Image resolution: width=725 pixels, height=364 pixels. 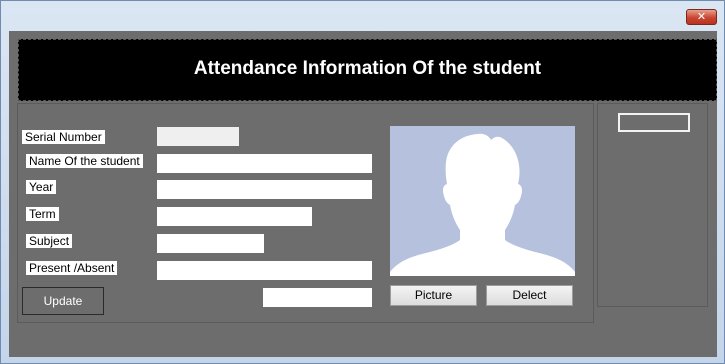 What do you see at coordinates (41, 187) in the screenshot?
I see `year-label: Year` at bounding box center [41, 187].